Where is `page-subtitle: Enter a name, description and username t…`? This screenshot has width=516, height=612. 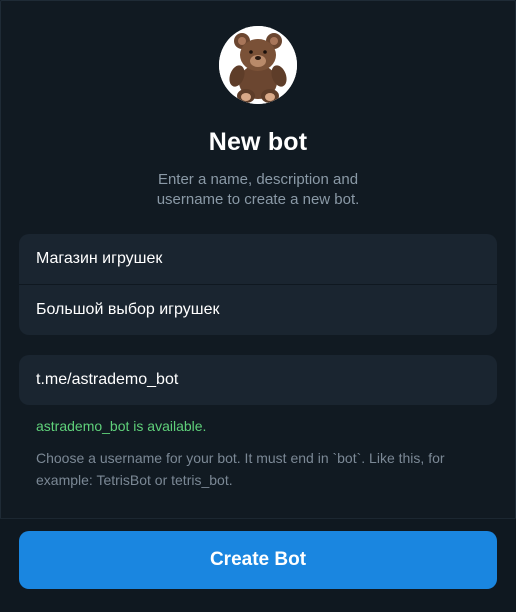 page-subtitle: Enter a name, description and username t… is located at coordinates (258, 190).